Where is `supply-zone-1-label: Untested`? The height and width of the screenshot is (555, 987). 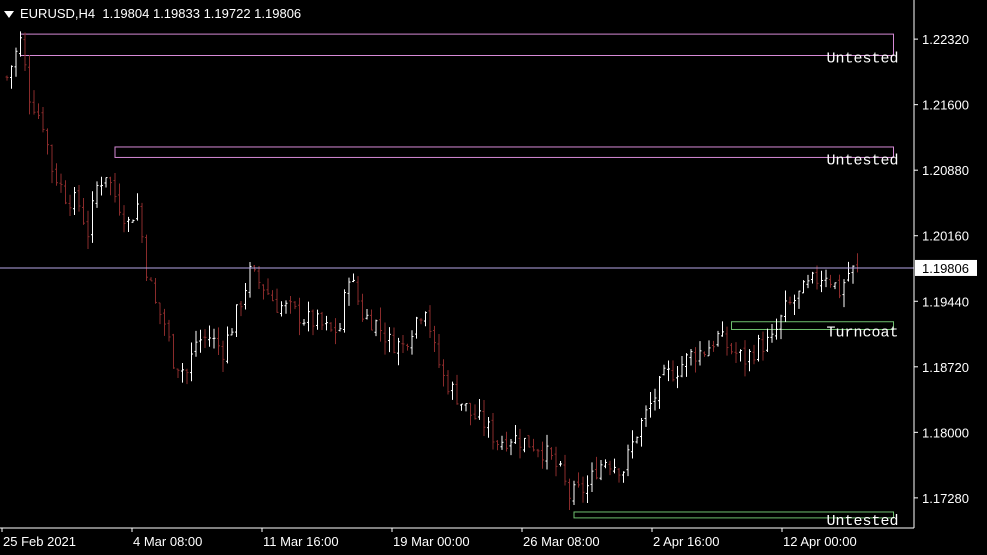
supply-zone-1-label: Untested is located at coordinates (862, 58).